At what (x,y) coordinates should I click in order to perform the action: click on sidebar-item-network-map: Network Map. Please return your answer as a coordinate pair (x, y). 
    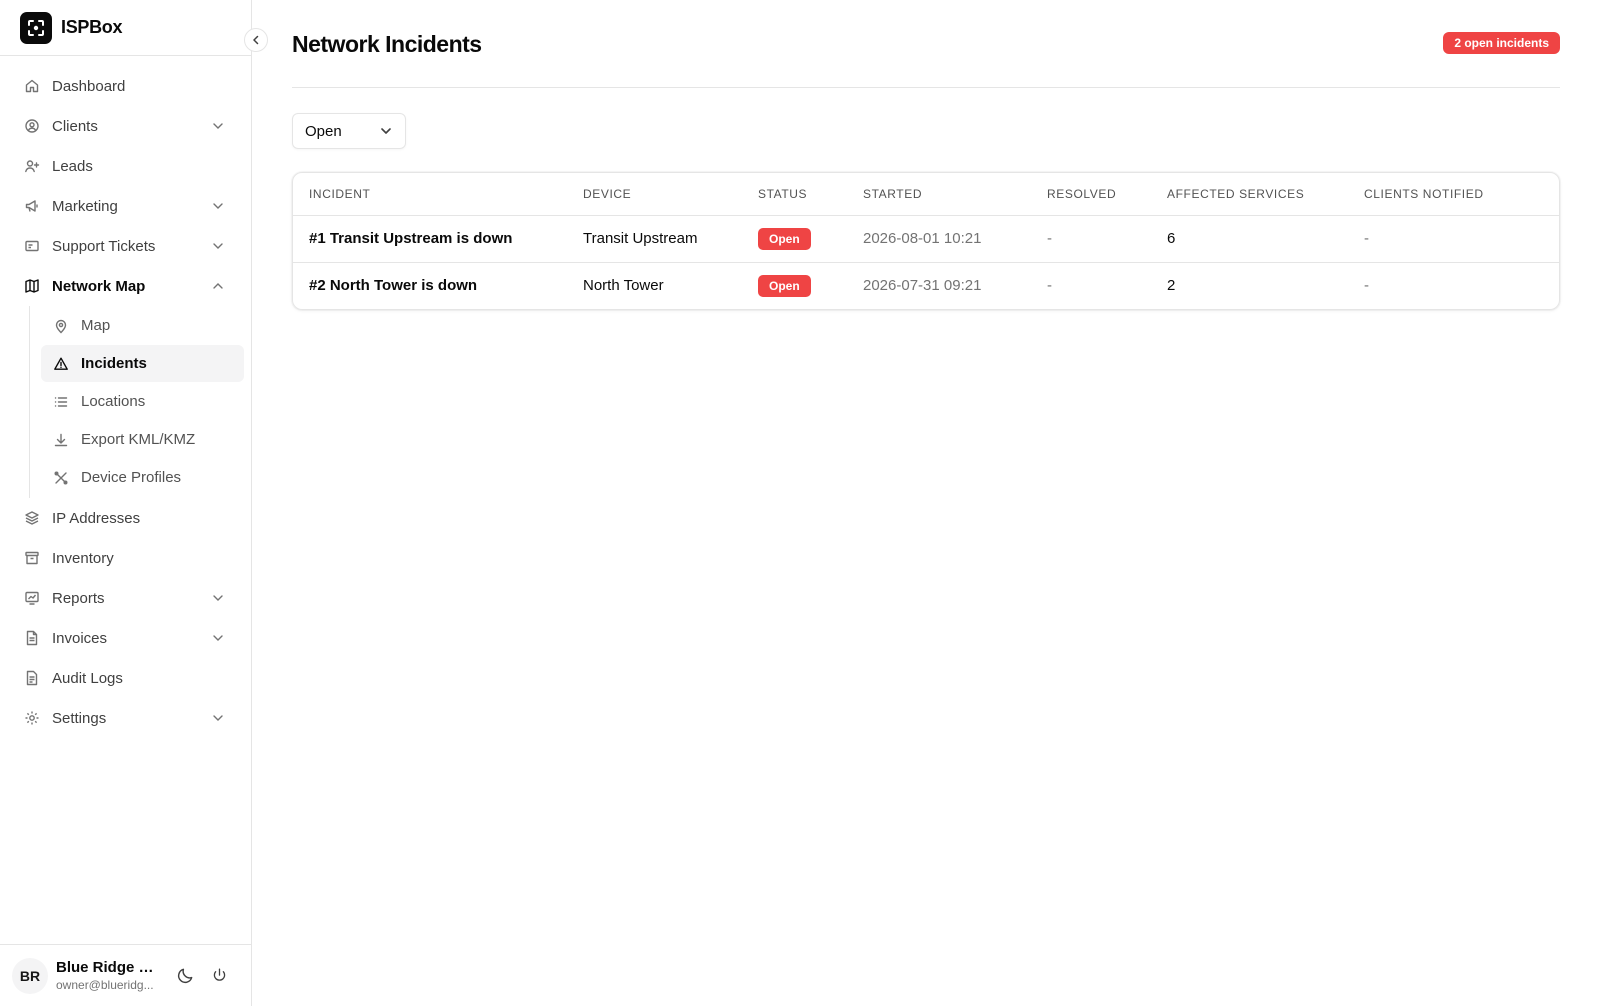
    Looking at the image, I should click on (125, 286).